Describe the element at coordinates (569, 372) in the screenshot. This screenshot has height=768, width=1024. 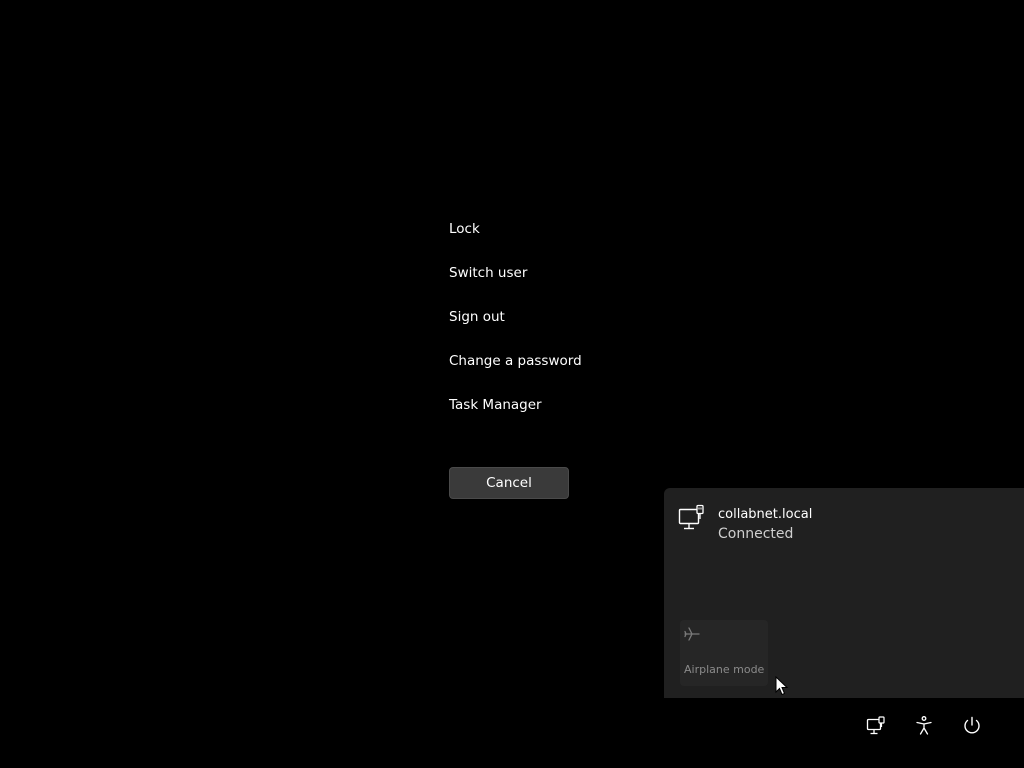
I see `change-password-option: Change a password` at that location.